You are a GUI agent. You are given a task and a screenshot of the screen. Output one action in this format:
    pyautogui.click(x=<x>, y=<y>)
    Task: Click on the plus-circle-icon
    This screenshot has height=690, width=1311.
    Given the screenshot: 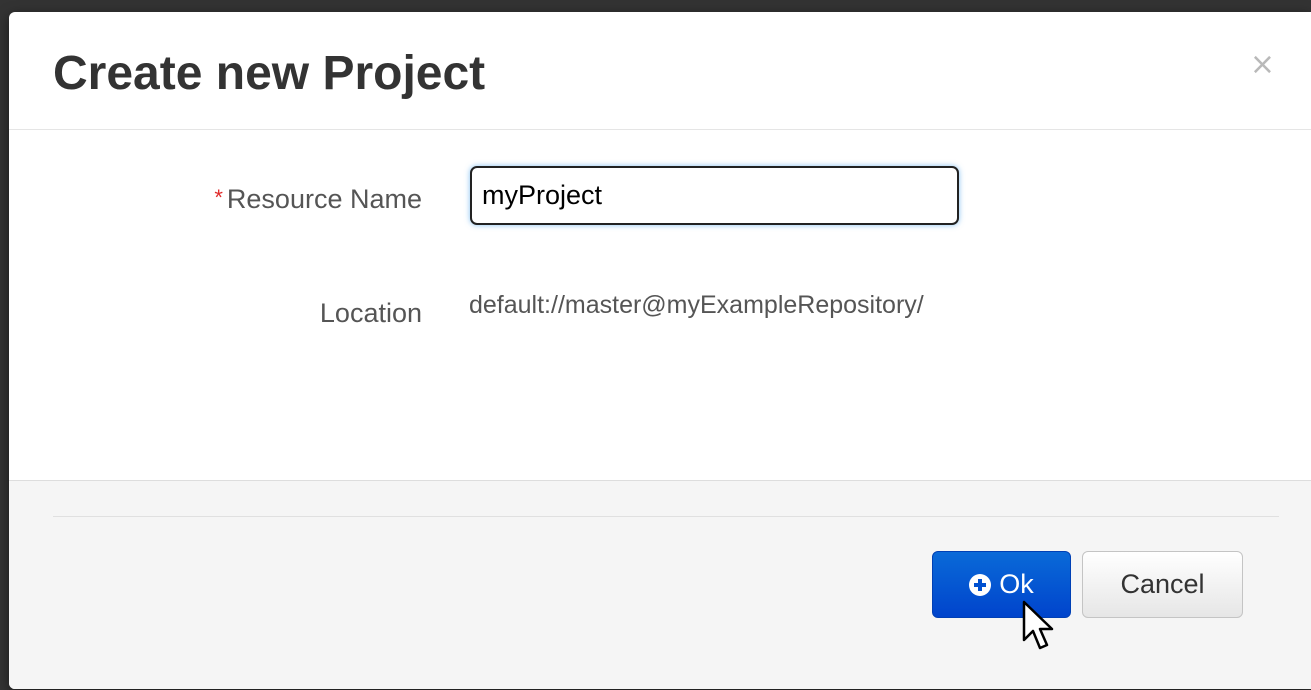 What is the action you would take?
    pyautogui.click(x=980, y=584)
    